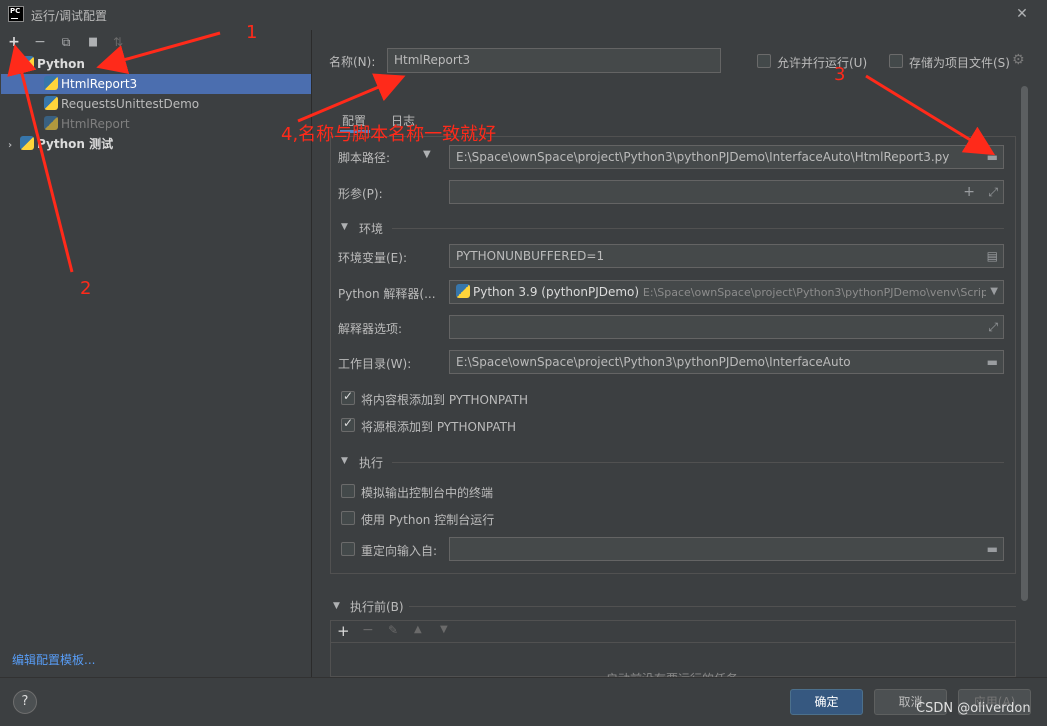 The image size is (1047, 726). I want to click on watermark: CSDN @oliverdon, so click(973, 708).